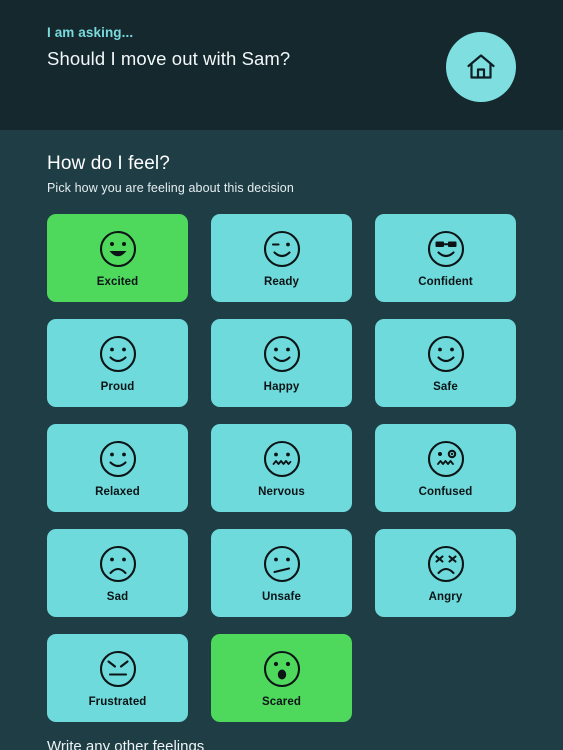 The width and height of the screenshot is (563, 750). I want to click on feeling-tile-sad: Sad, so click(117, 573).